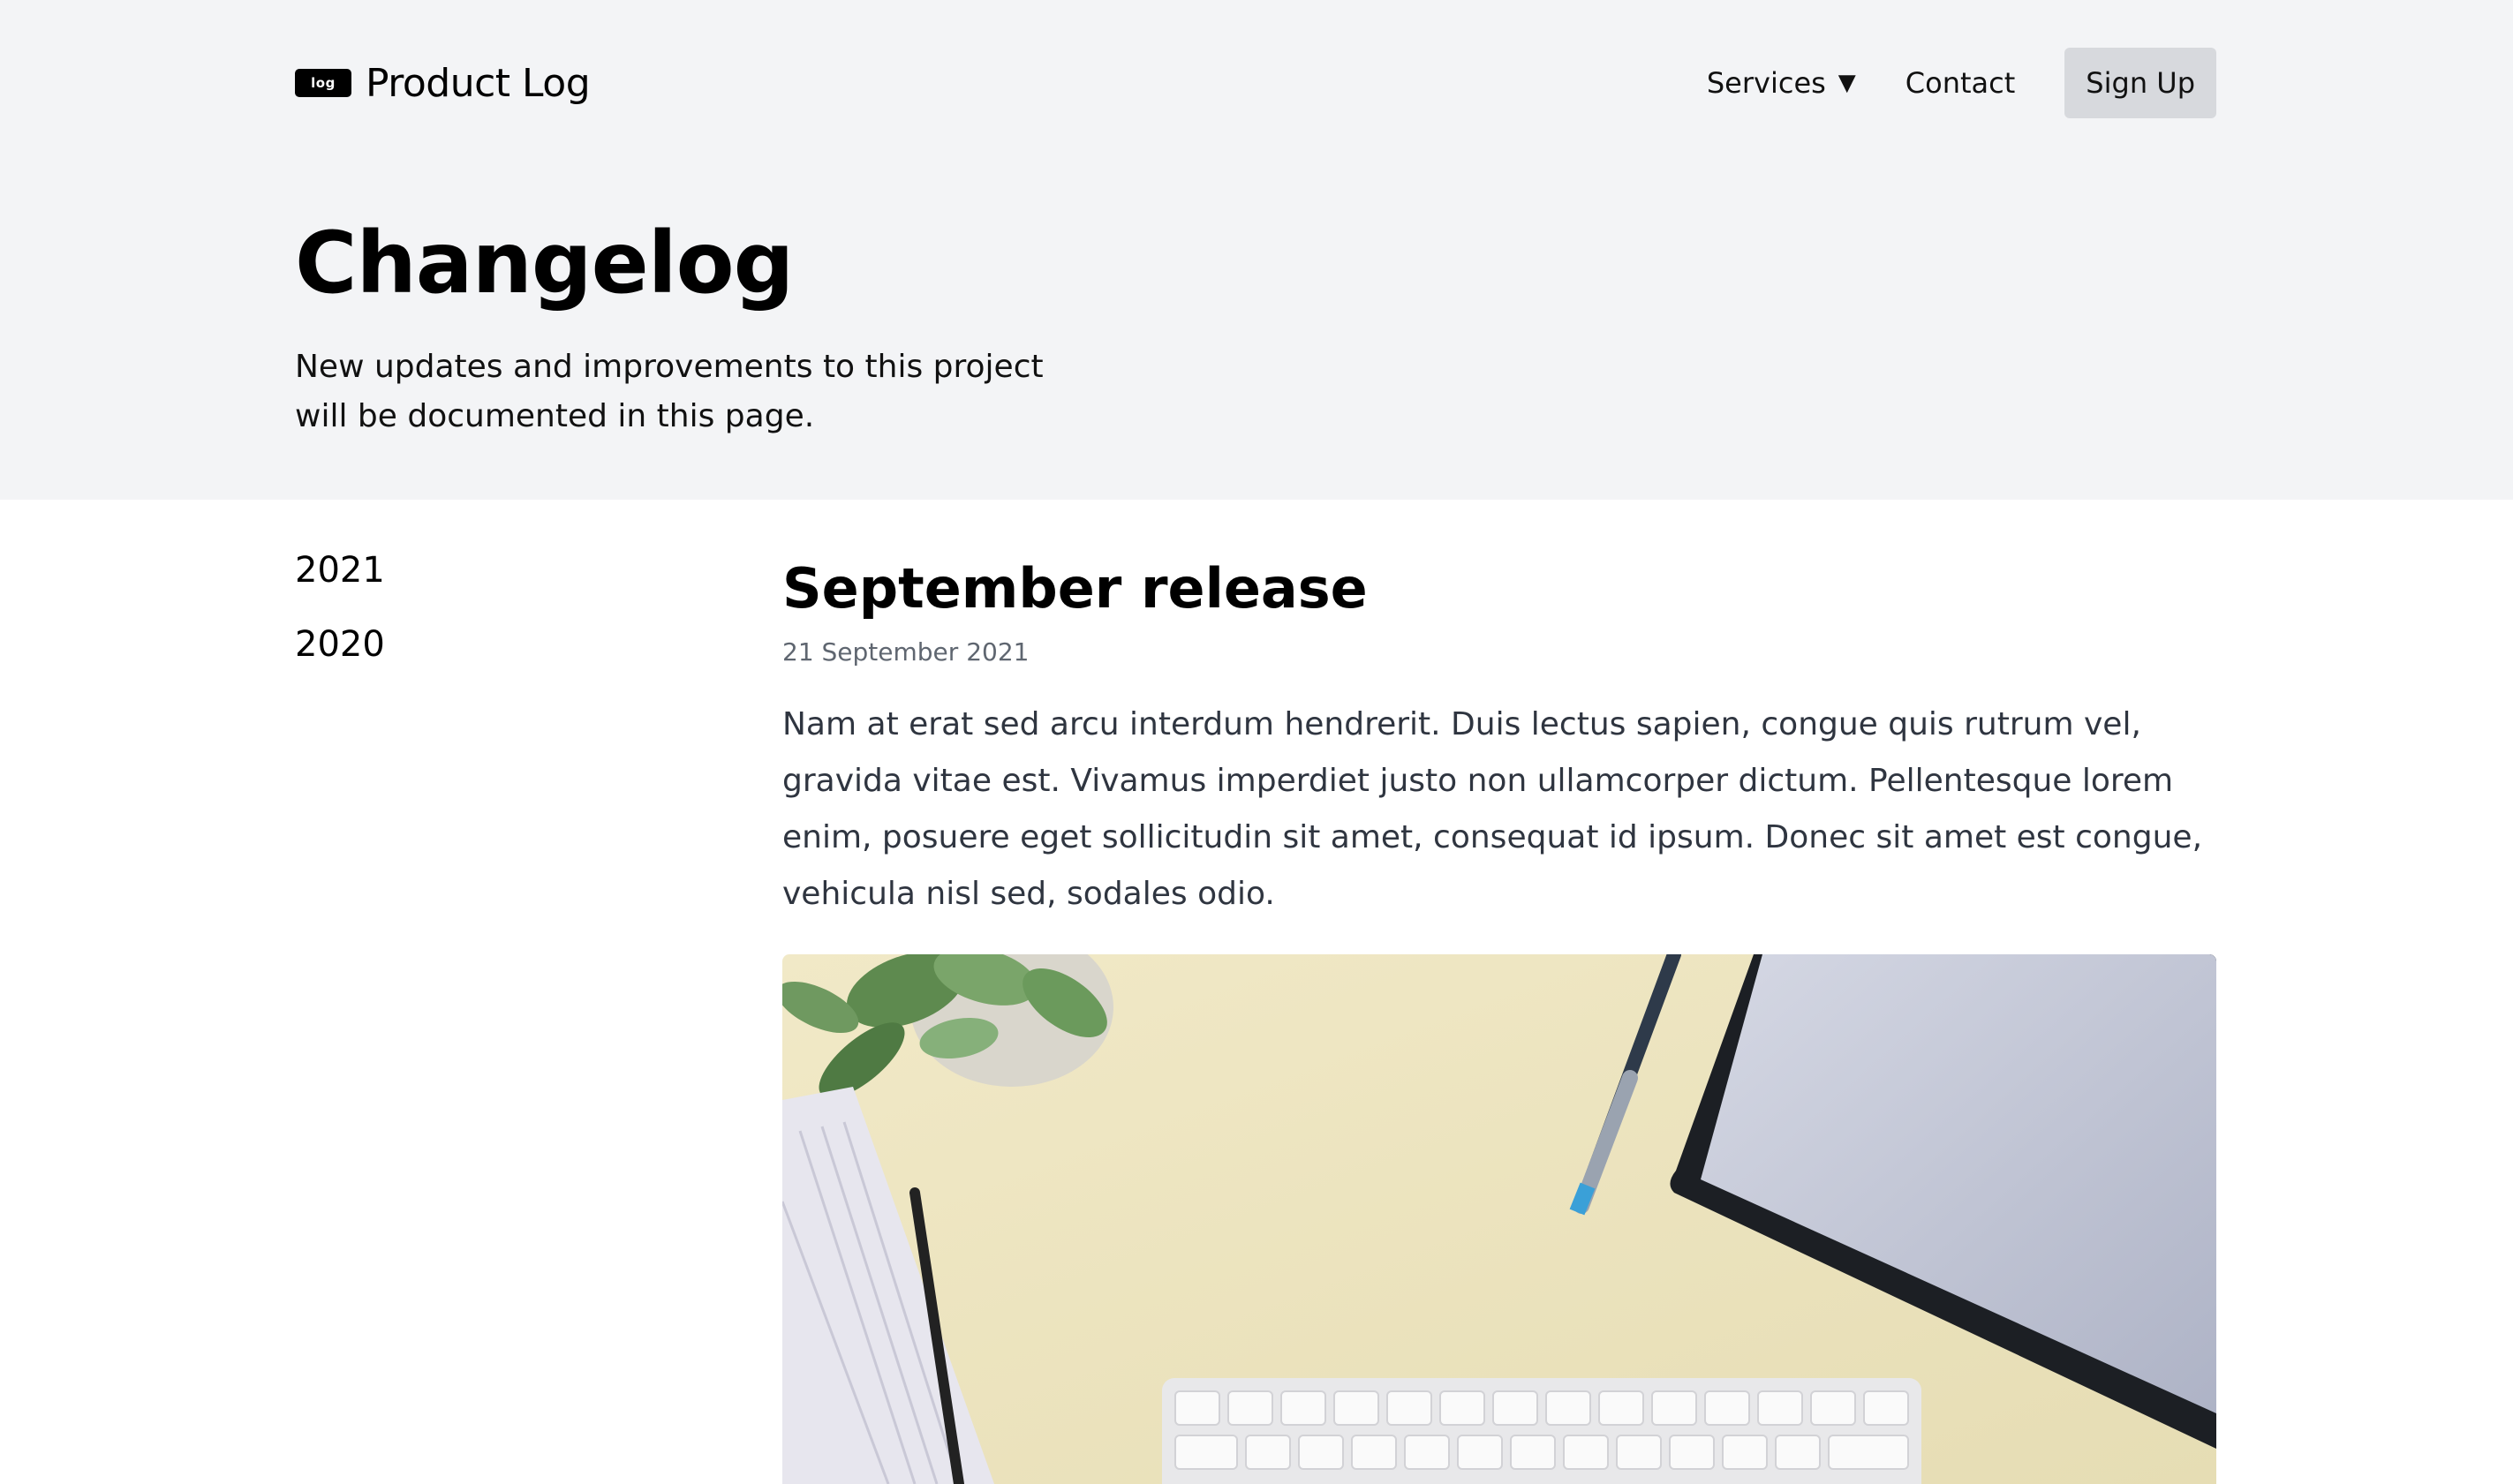 The width and height of the screenshot is (2513, 1484). Describe the element at coordinates (1766, 83) in the screenshot. I see `services-label: Services` at that location.